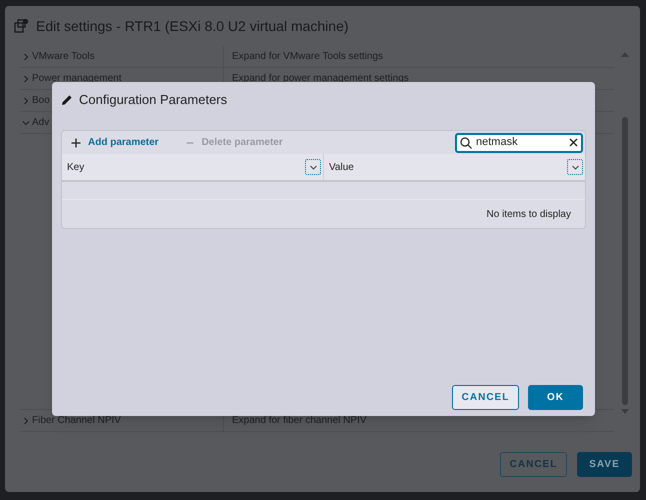 Image resolution: width=646 pixels, height=500 pixels. What do you see at coordinates (41, 123) in the screenshot?
I see `row-label: Adv` at bounding box center [41, 123].